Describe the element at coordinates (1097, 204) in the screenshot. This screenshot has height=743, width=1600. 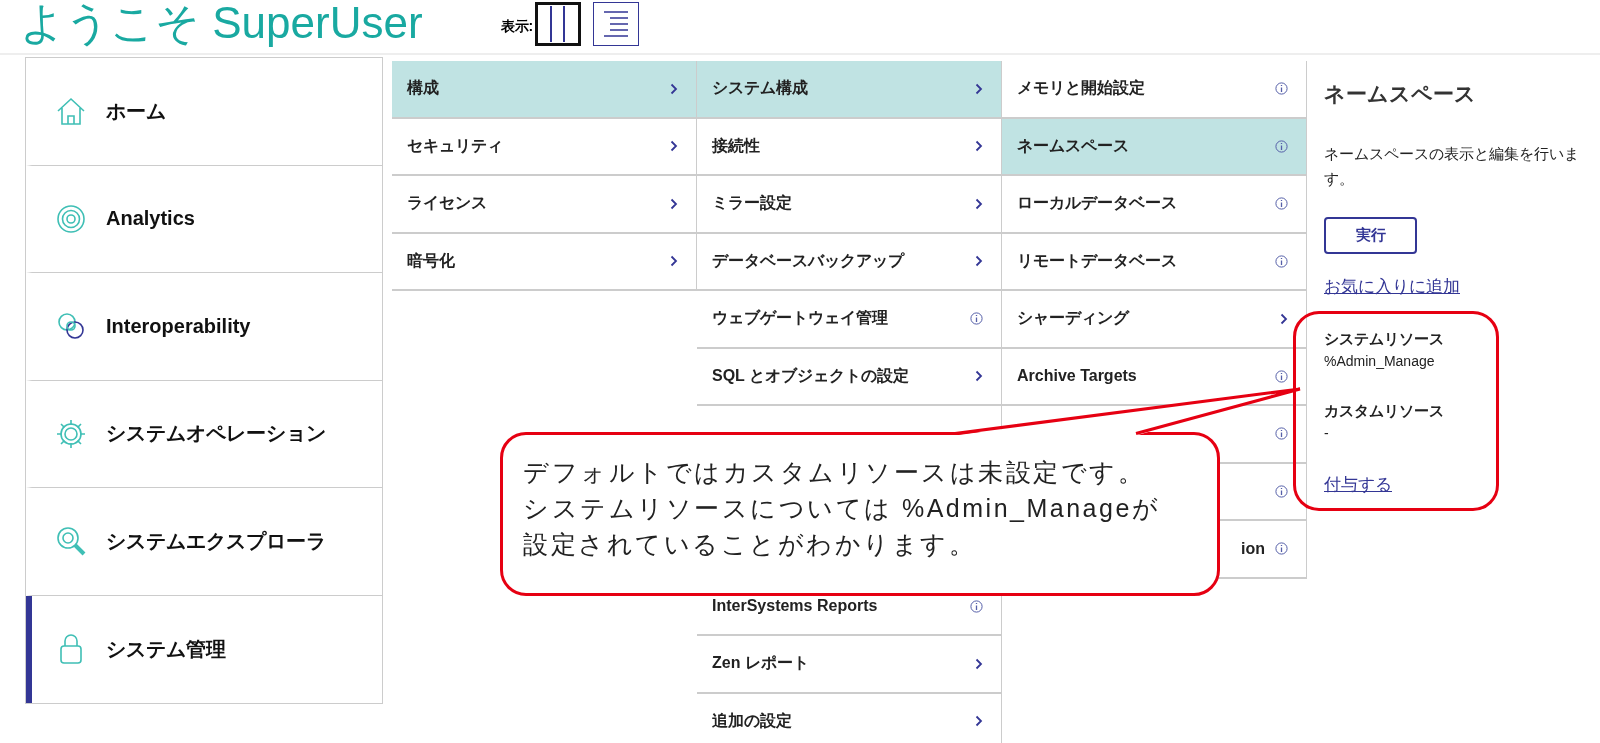
I see `menu-item: ローカルデータベース` at that location.